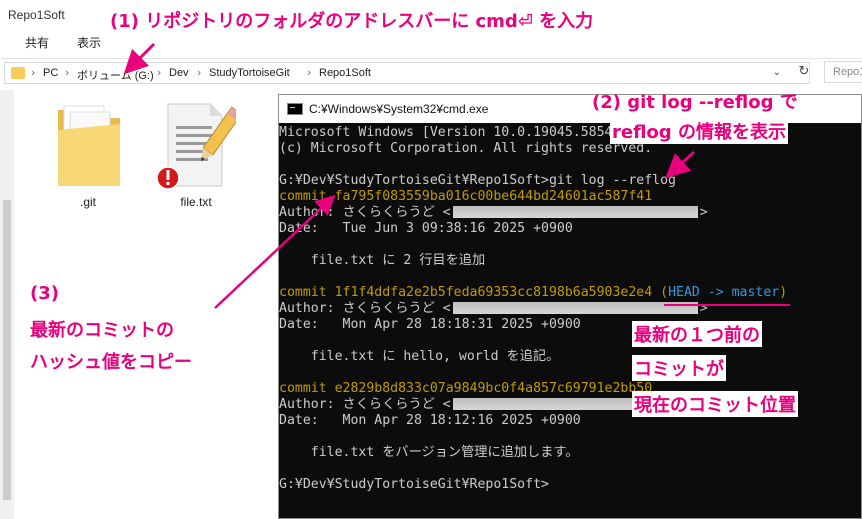  I want to click on annotation-step2b: reflog の情報を表示, so click(699, 131).